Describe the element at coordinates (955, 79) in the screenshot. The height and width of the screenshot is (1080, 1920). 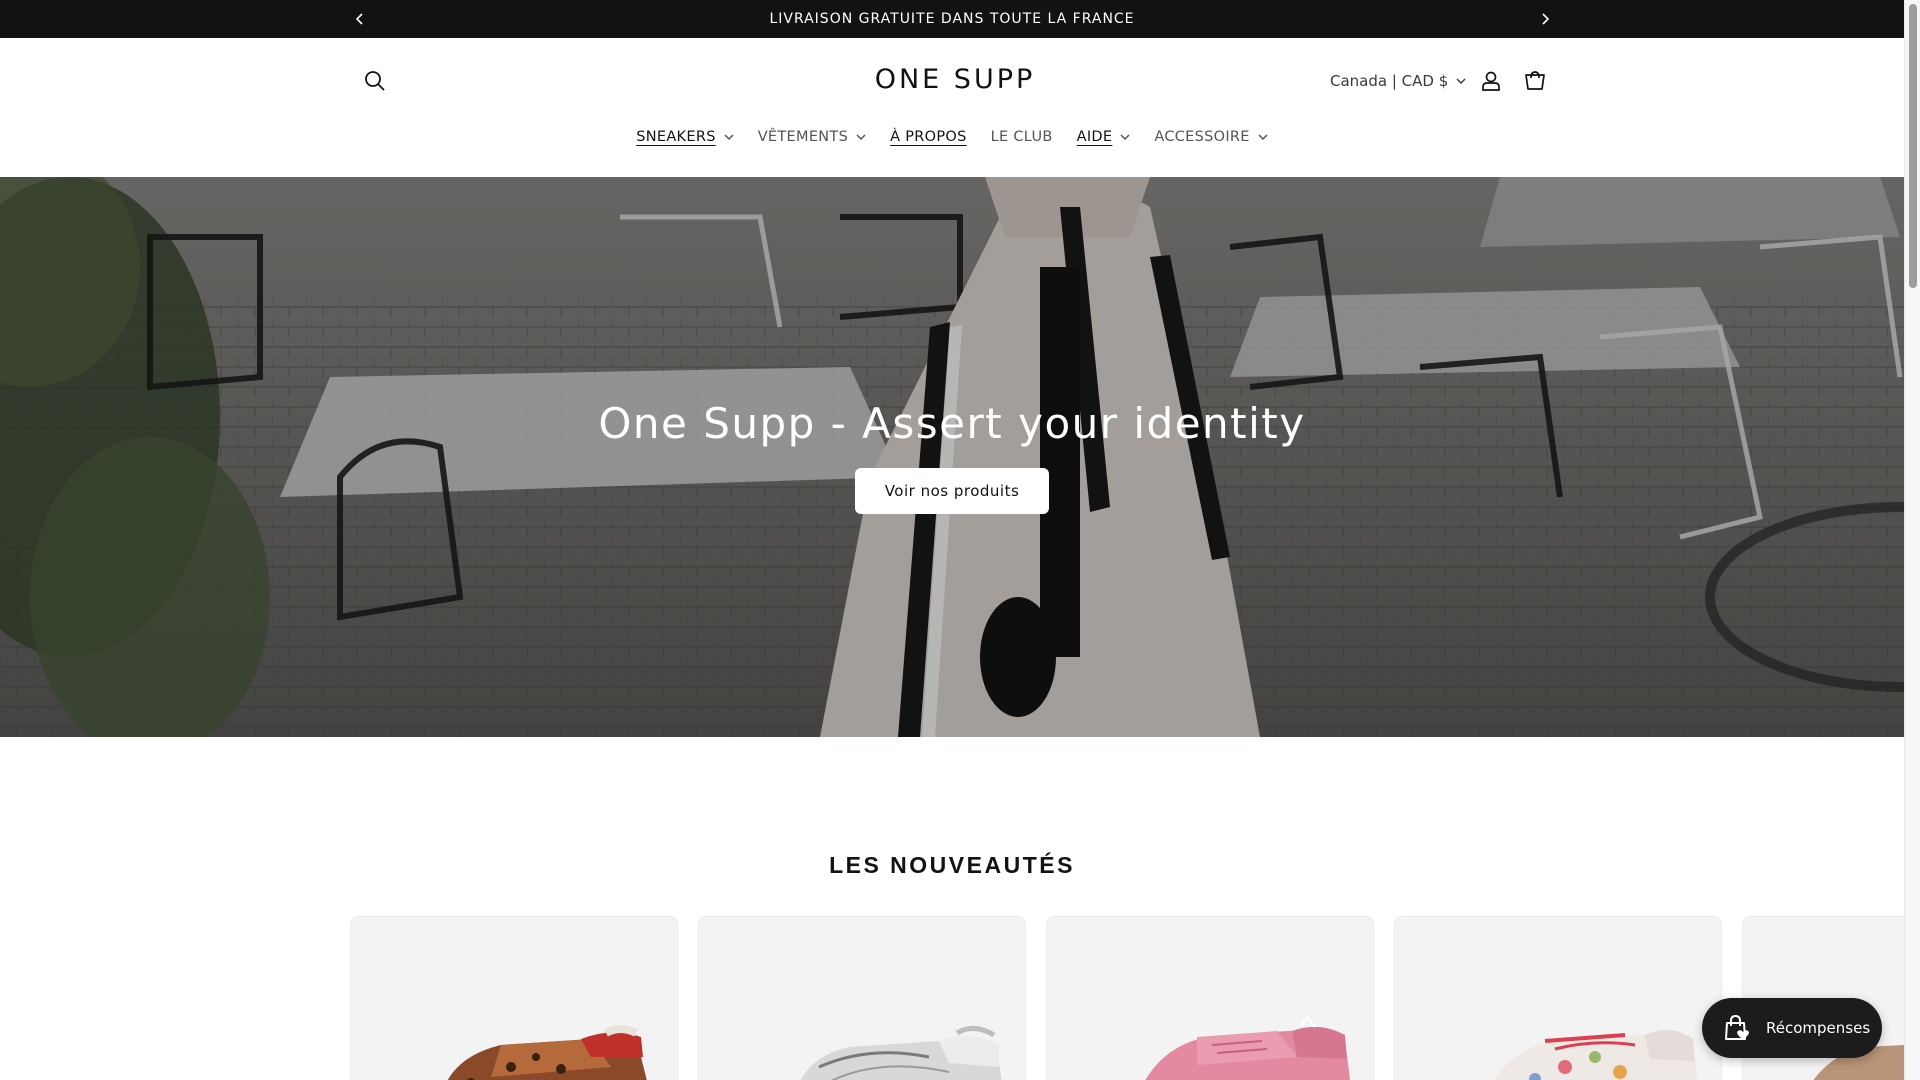
I see `site-logo-text: ONE SUPP` at that location.